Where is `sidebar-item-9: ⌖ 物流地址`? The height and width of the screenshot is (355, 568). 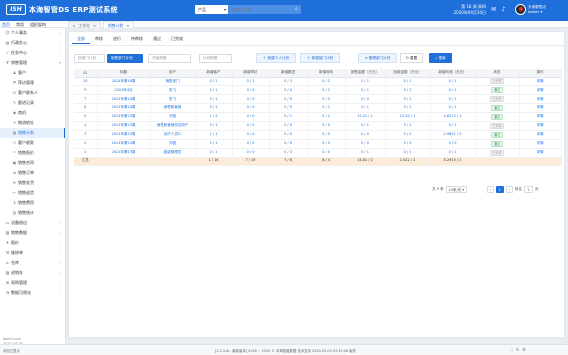
sidebar-item-9: ⌖ 物流地址 is located at coordinates (32, 123).